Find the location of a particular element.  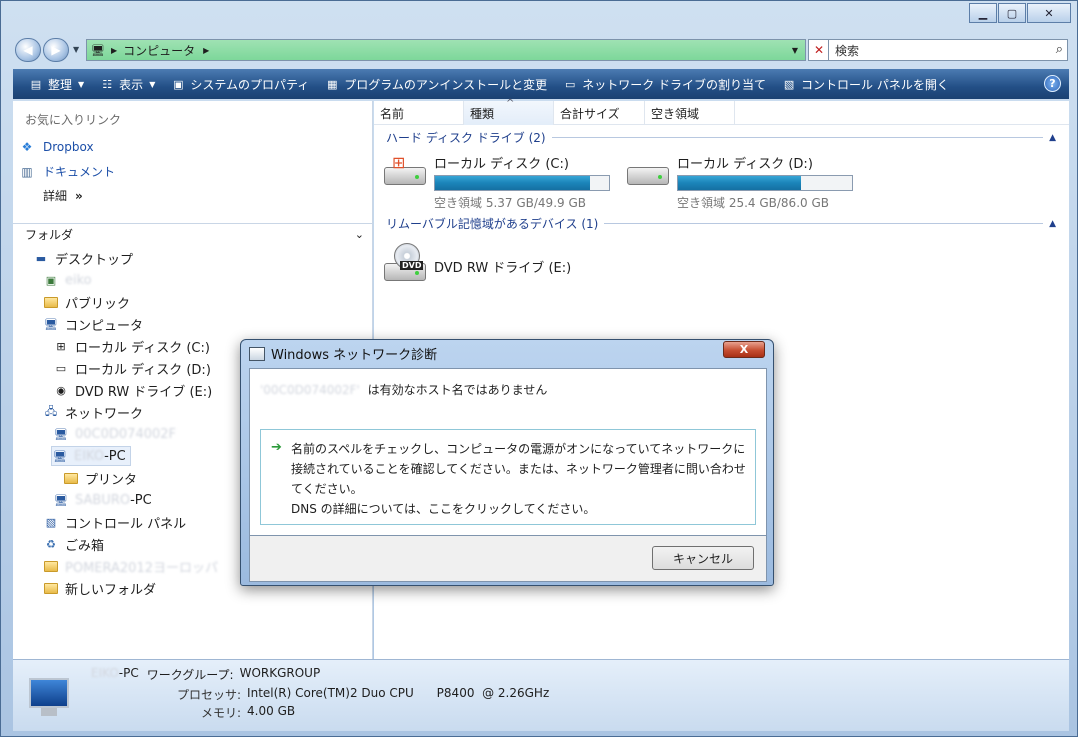

computer-icon is located at coordinates (50, 697).